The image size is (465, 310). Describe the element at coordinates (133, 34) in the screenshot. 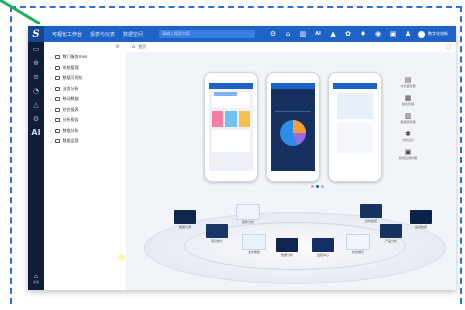

I see `top-tab-data-space: 数据空间` at that location.